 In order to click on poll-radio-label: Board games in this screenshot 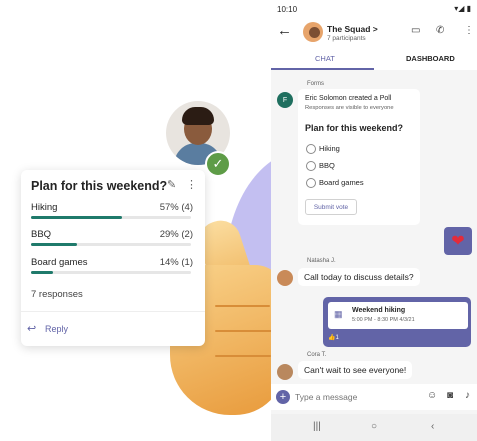, I will do `click(341, 182)`.